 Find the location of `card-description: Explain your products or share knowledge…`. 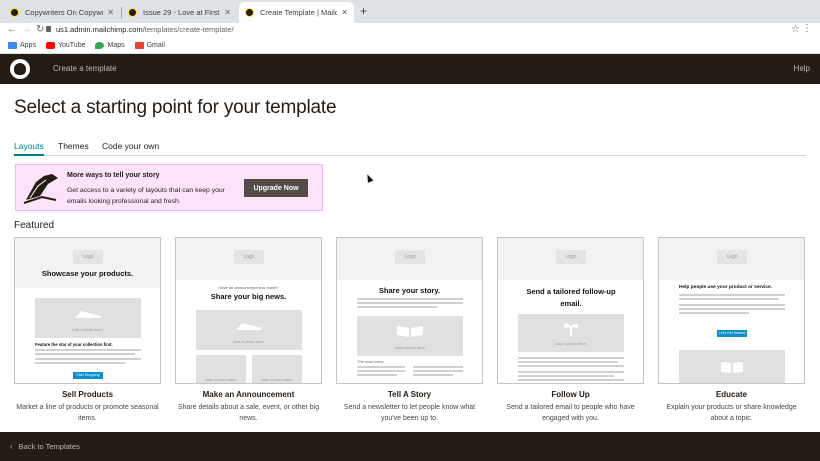

card-description: Explain your products or share knowledge… is located at coordinates (731, 413).